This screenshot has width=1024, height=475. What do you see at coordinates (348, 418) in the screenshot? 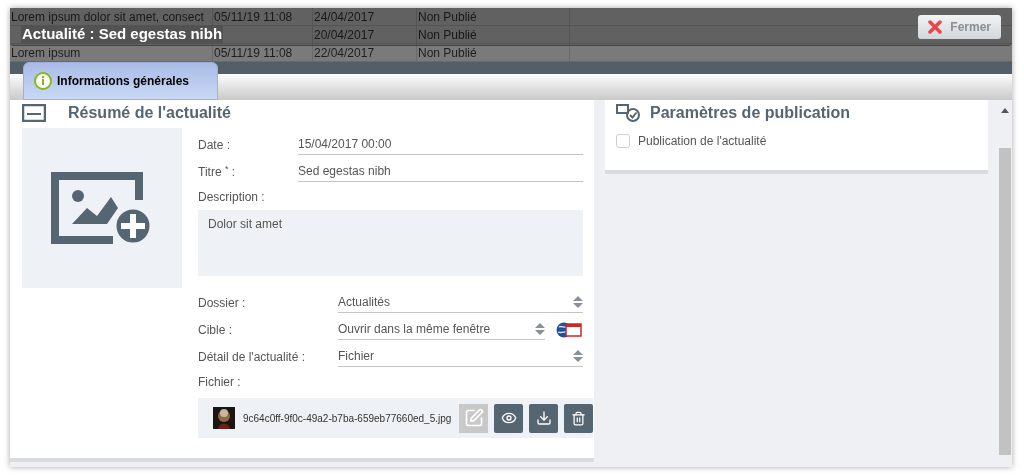
I see `file-name: 9c64c0ff-9f0c-49a2-b7ba-659eb77660ed_5.jpg` at bounding box center [348, 418].